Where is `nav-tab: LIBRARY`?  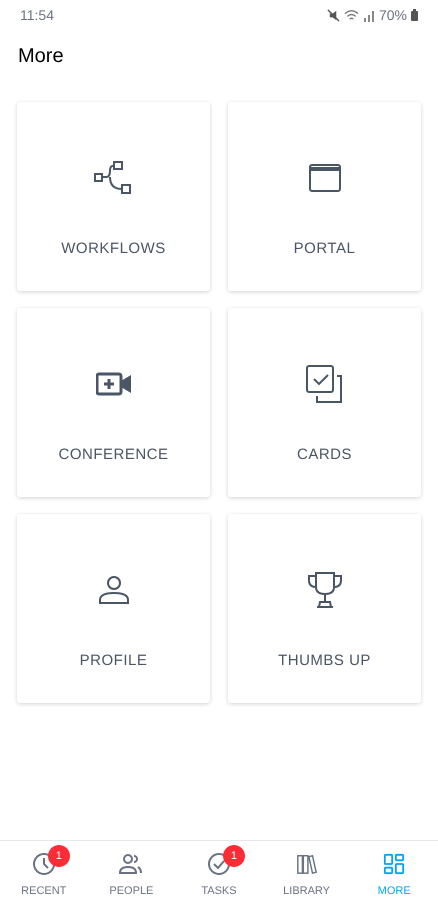
nav-tab: LIBRARY is located at coordinates (306, 870).